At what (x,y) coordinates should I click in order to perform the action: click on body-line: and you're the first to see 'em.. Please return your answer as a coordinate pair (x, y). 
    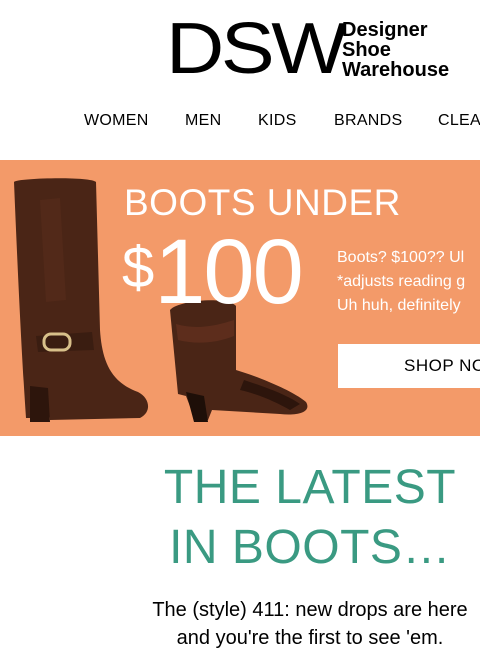
    Looking at the image, I should click on (310, 638).